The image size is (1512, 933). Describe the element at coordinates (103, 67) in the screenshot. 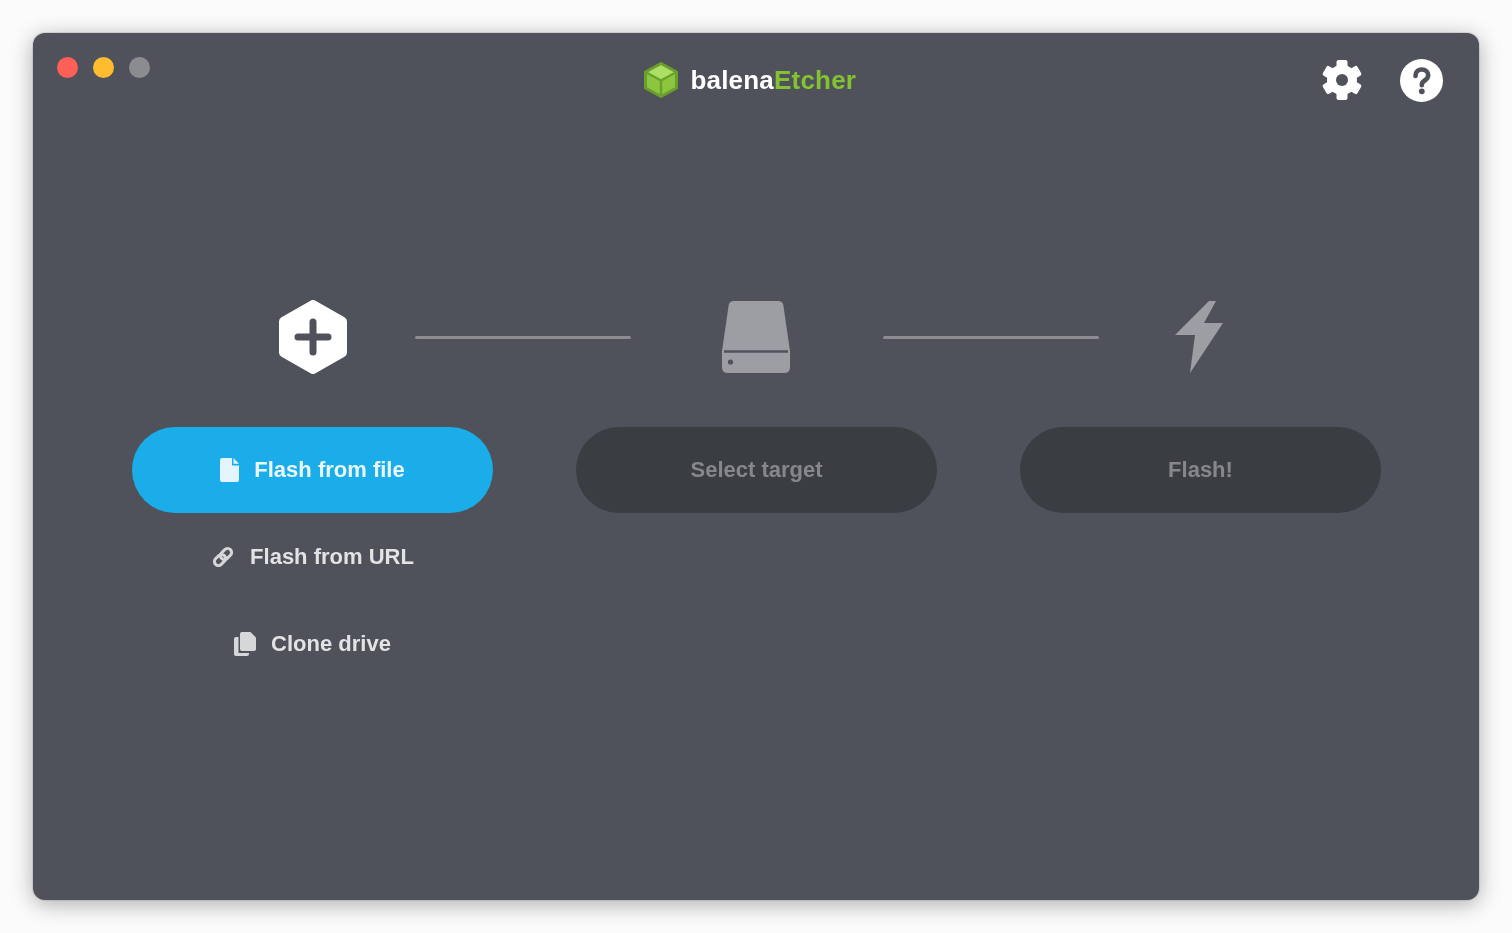

I see `minimize-dot` at that location.